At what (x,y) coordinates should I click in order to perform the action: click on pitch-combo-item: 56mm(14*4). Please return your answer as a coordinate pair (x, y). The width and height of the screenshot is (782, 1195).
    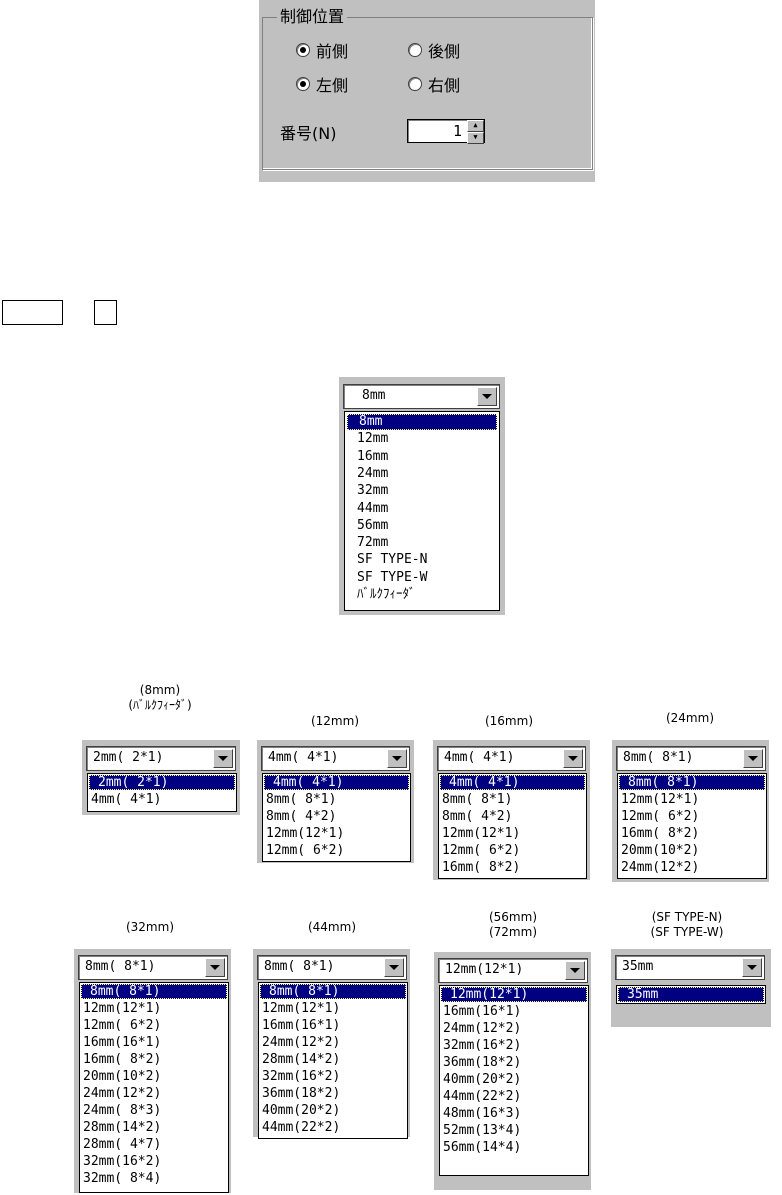
    Looking at the image, I should click on (514, 1147).